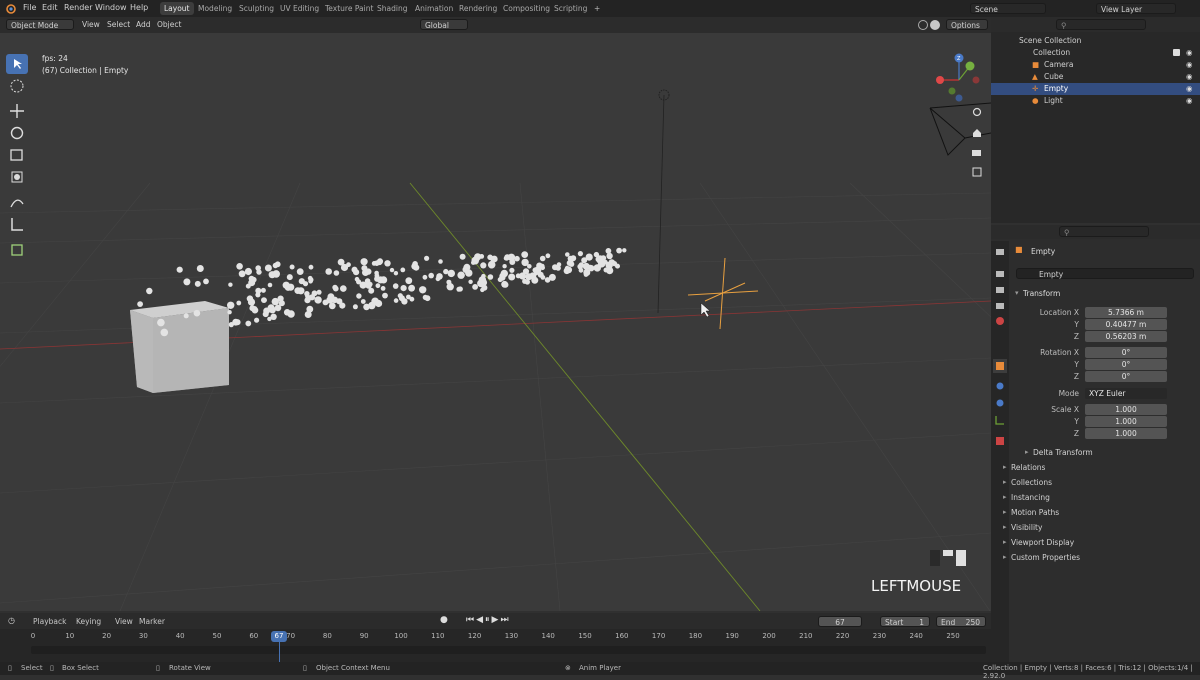 Image resolution: width=1200 pixels, height=680 pixels. I want to click on menu-file: File, so click(29, 7).